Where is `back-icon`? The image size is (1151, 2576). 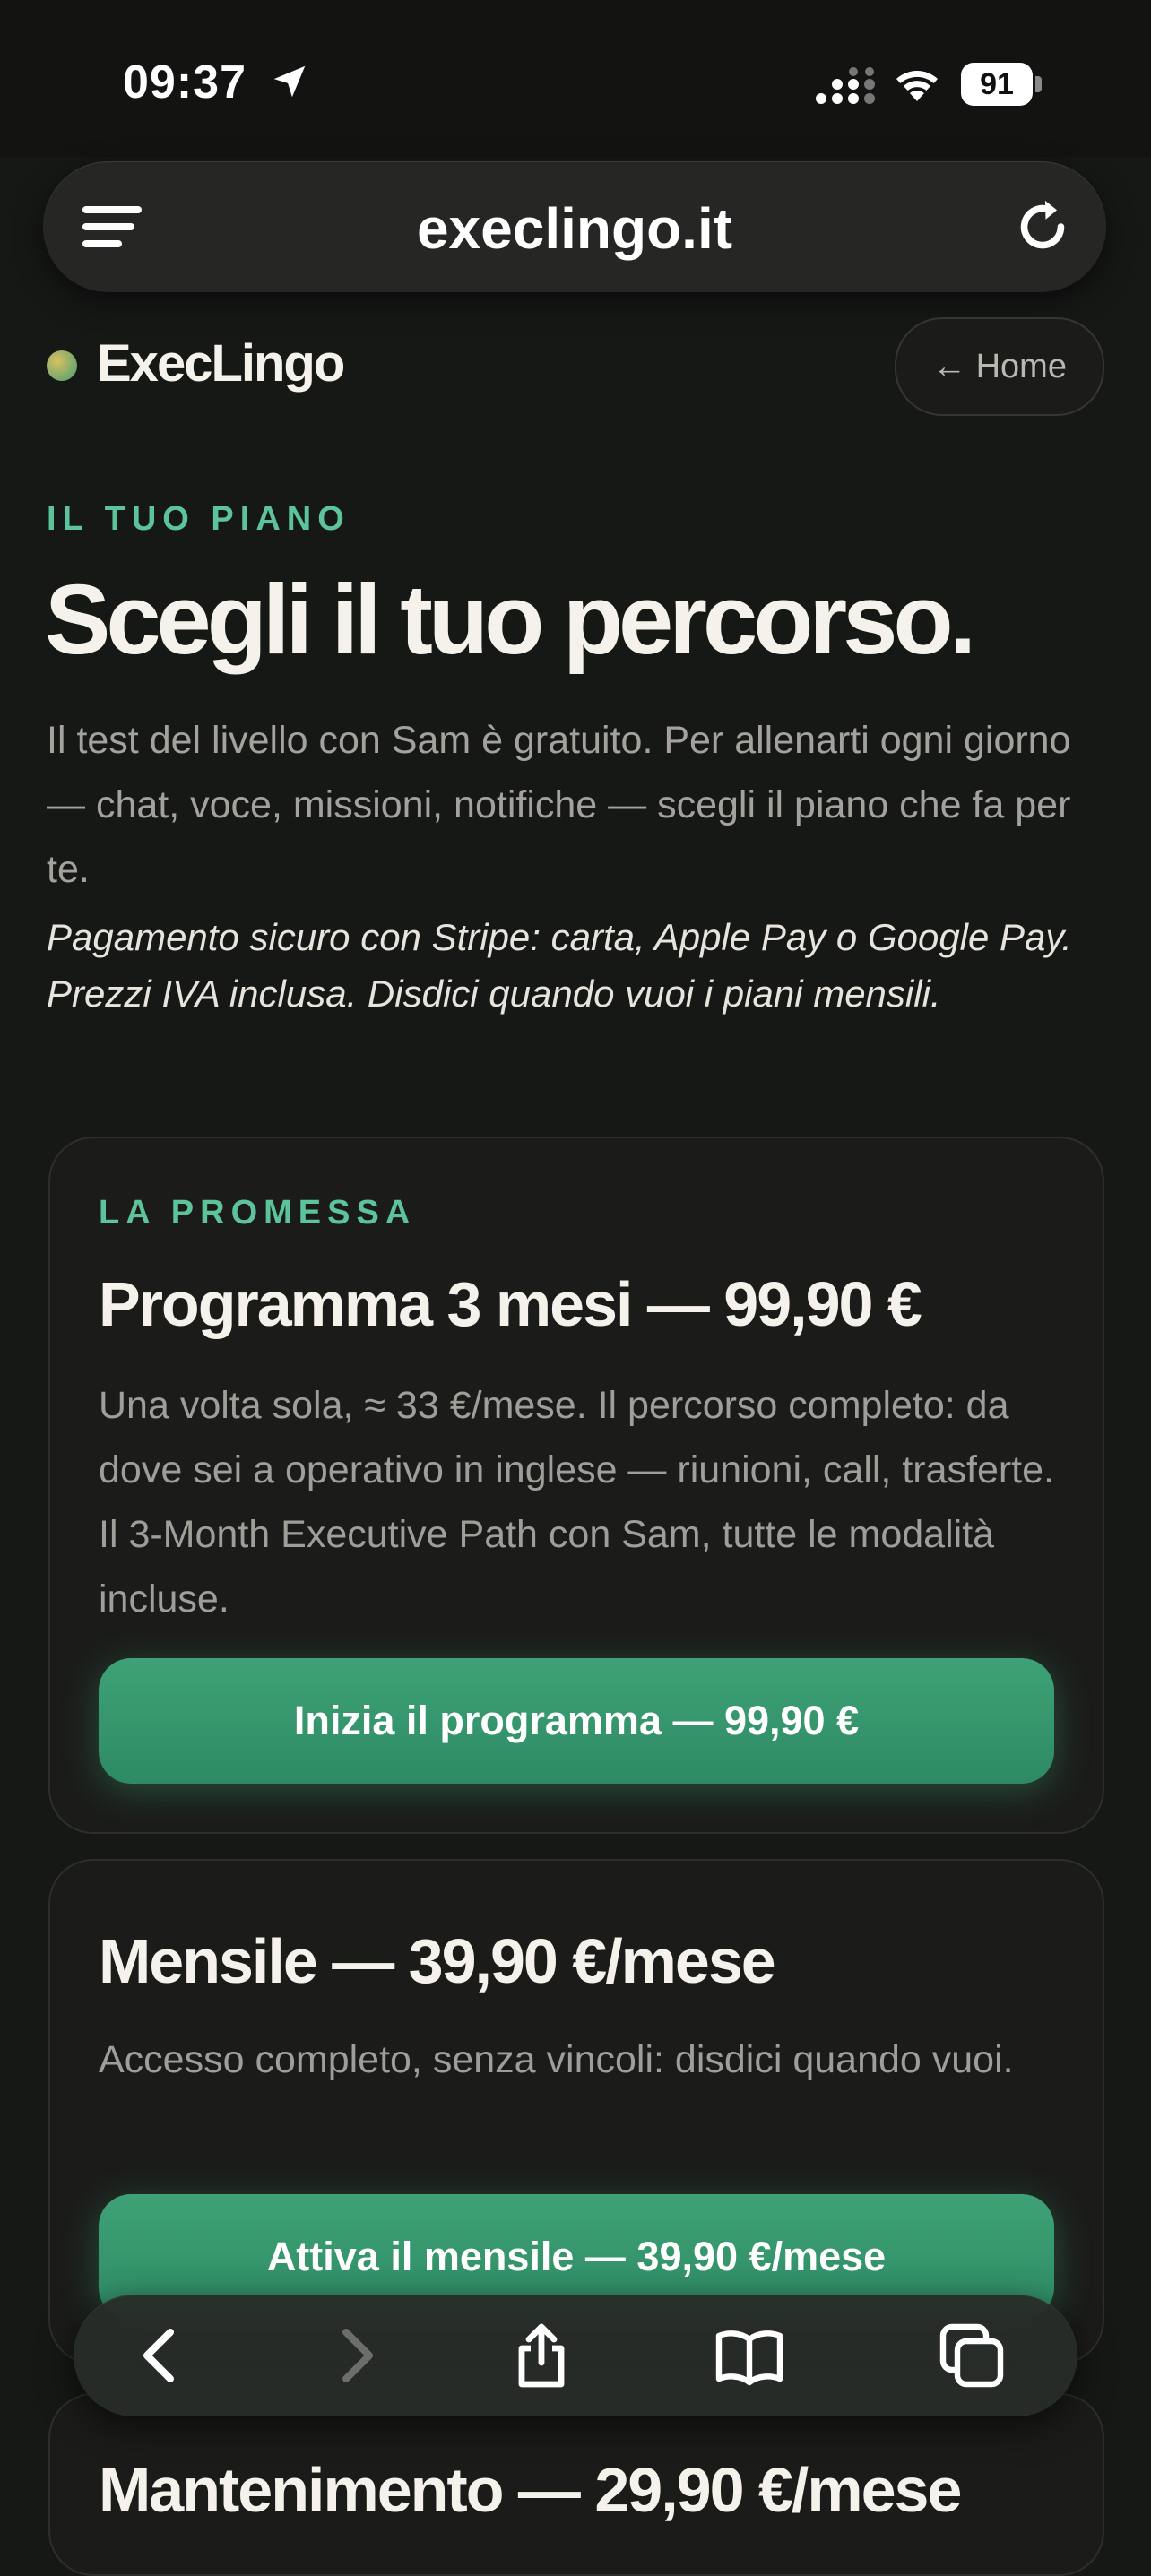
back-icon is located at coordinates (161, 2355).